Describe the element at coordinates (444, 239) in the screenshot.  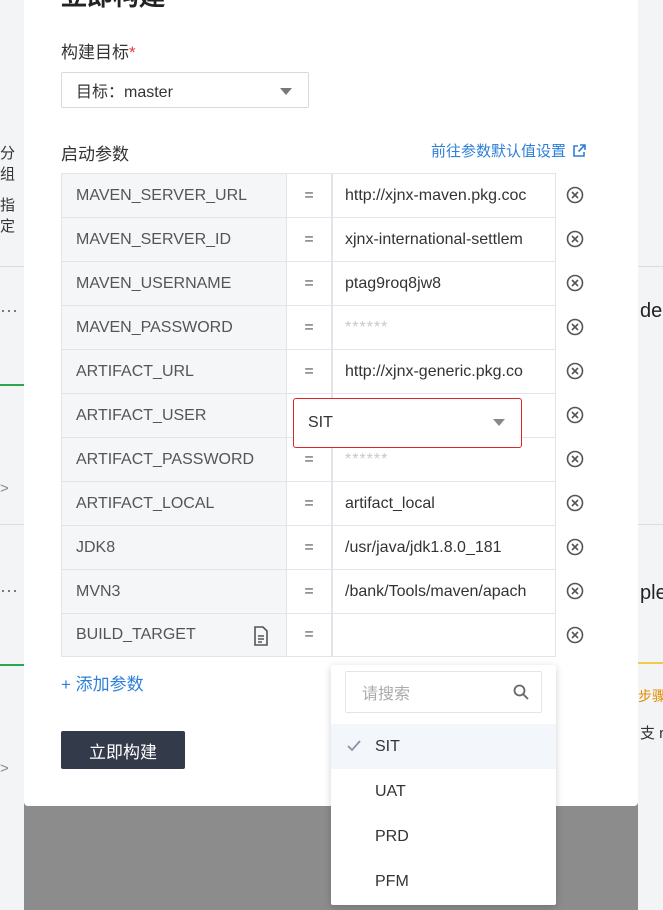
I see `param-value-input: xjnx-international-settlem` at that location.